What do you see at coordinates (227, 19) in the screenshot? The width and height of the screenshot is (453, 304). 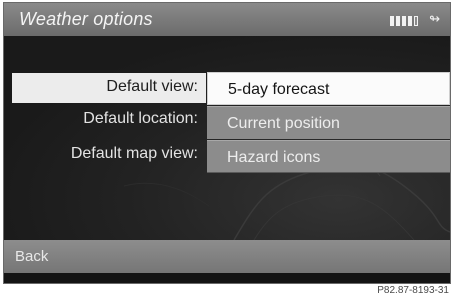 I see `title-bar: Weather options ↬` at bounding box center [227, 19].